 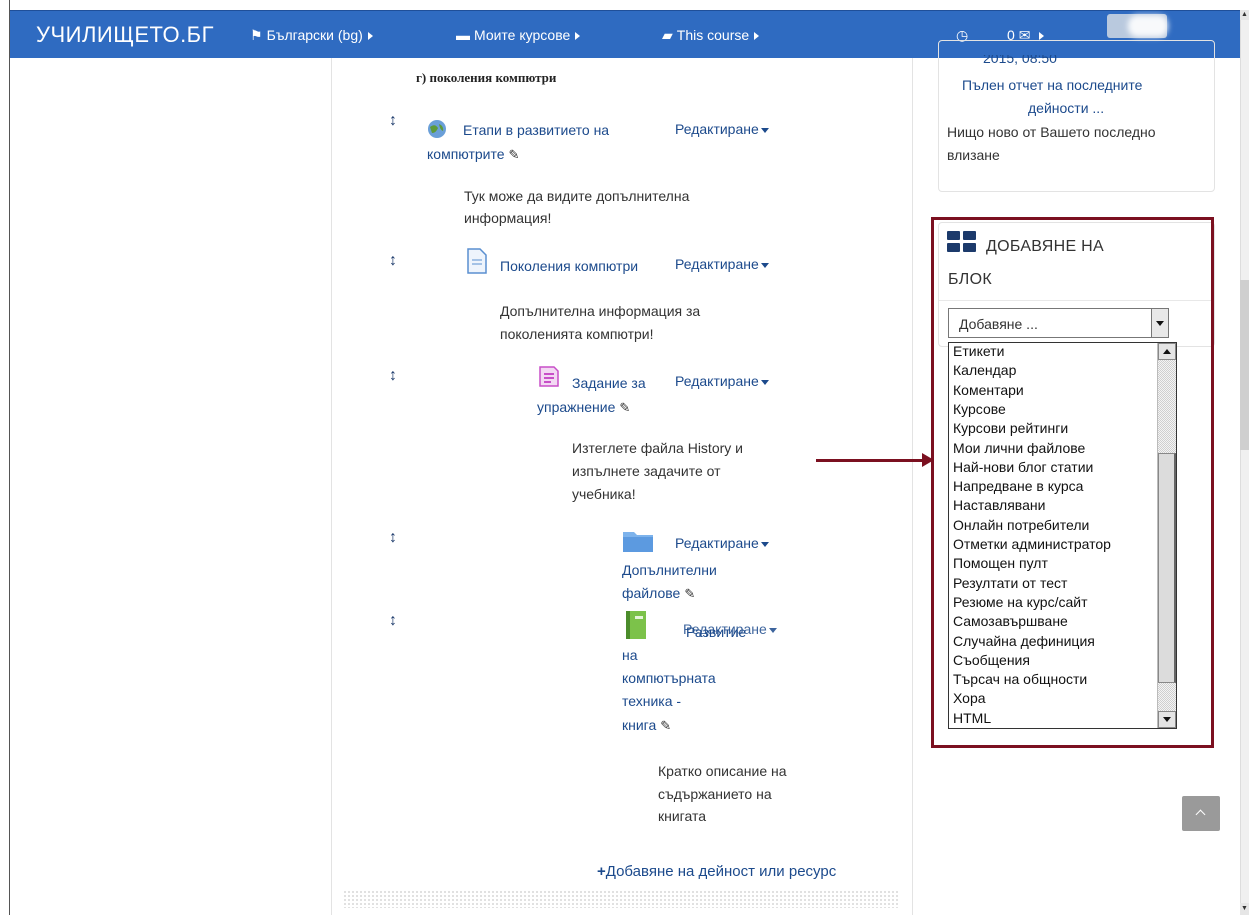 What do you see at coordinates (1148, 26) in the screenshot?
I see `username-blurred` at bounding box center [1148, 26].